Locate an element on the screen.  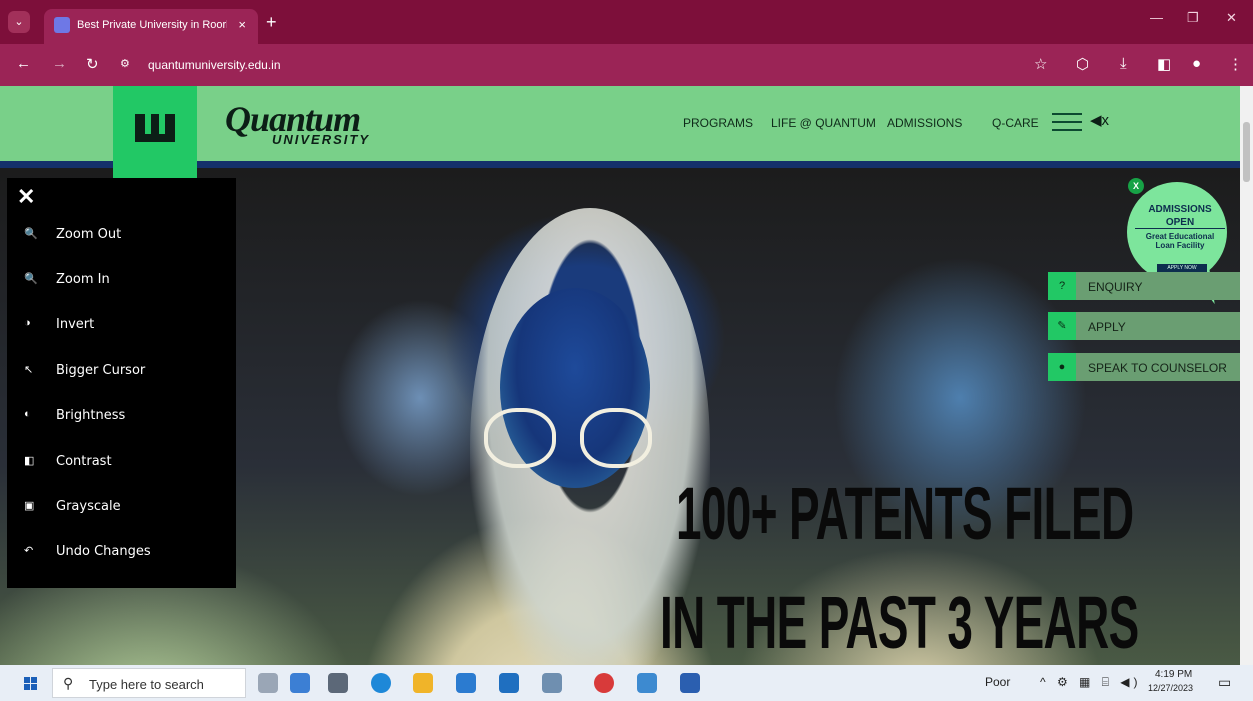
a11y-label: Invert is located at coordinates (75, 324).